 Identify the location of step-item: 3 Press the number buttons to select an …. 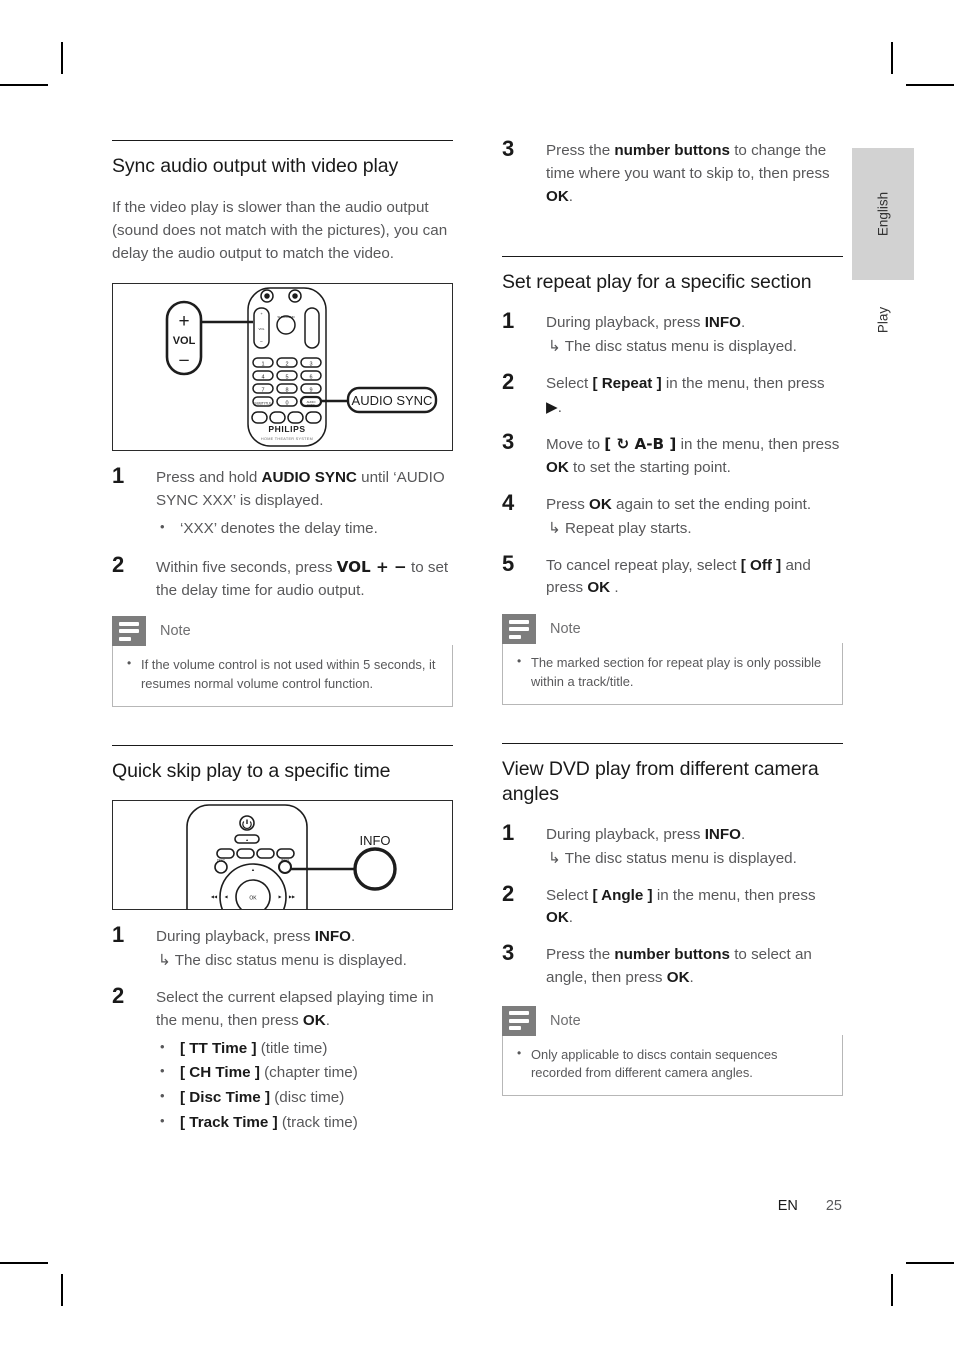
(672, 965).